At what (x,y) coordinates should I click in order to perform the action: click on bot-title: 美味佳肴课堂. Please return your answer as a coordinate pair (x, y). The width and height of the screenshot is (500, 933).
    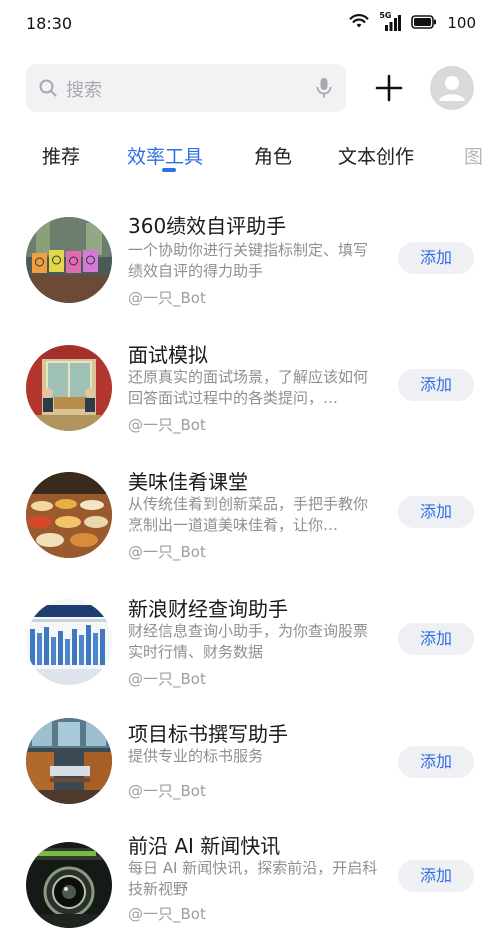
    Looking at the image, I should click on (188, 482).